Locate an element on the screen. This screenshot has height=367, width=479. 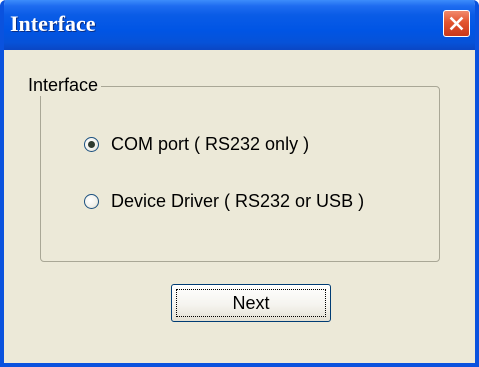
radio-button-selected is located at coordinates (91, 144).